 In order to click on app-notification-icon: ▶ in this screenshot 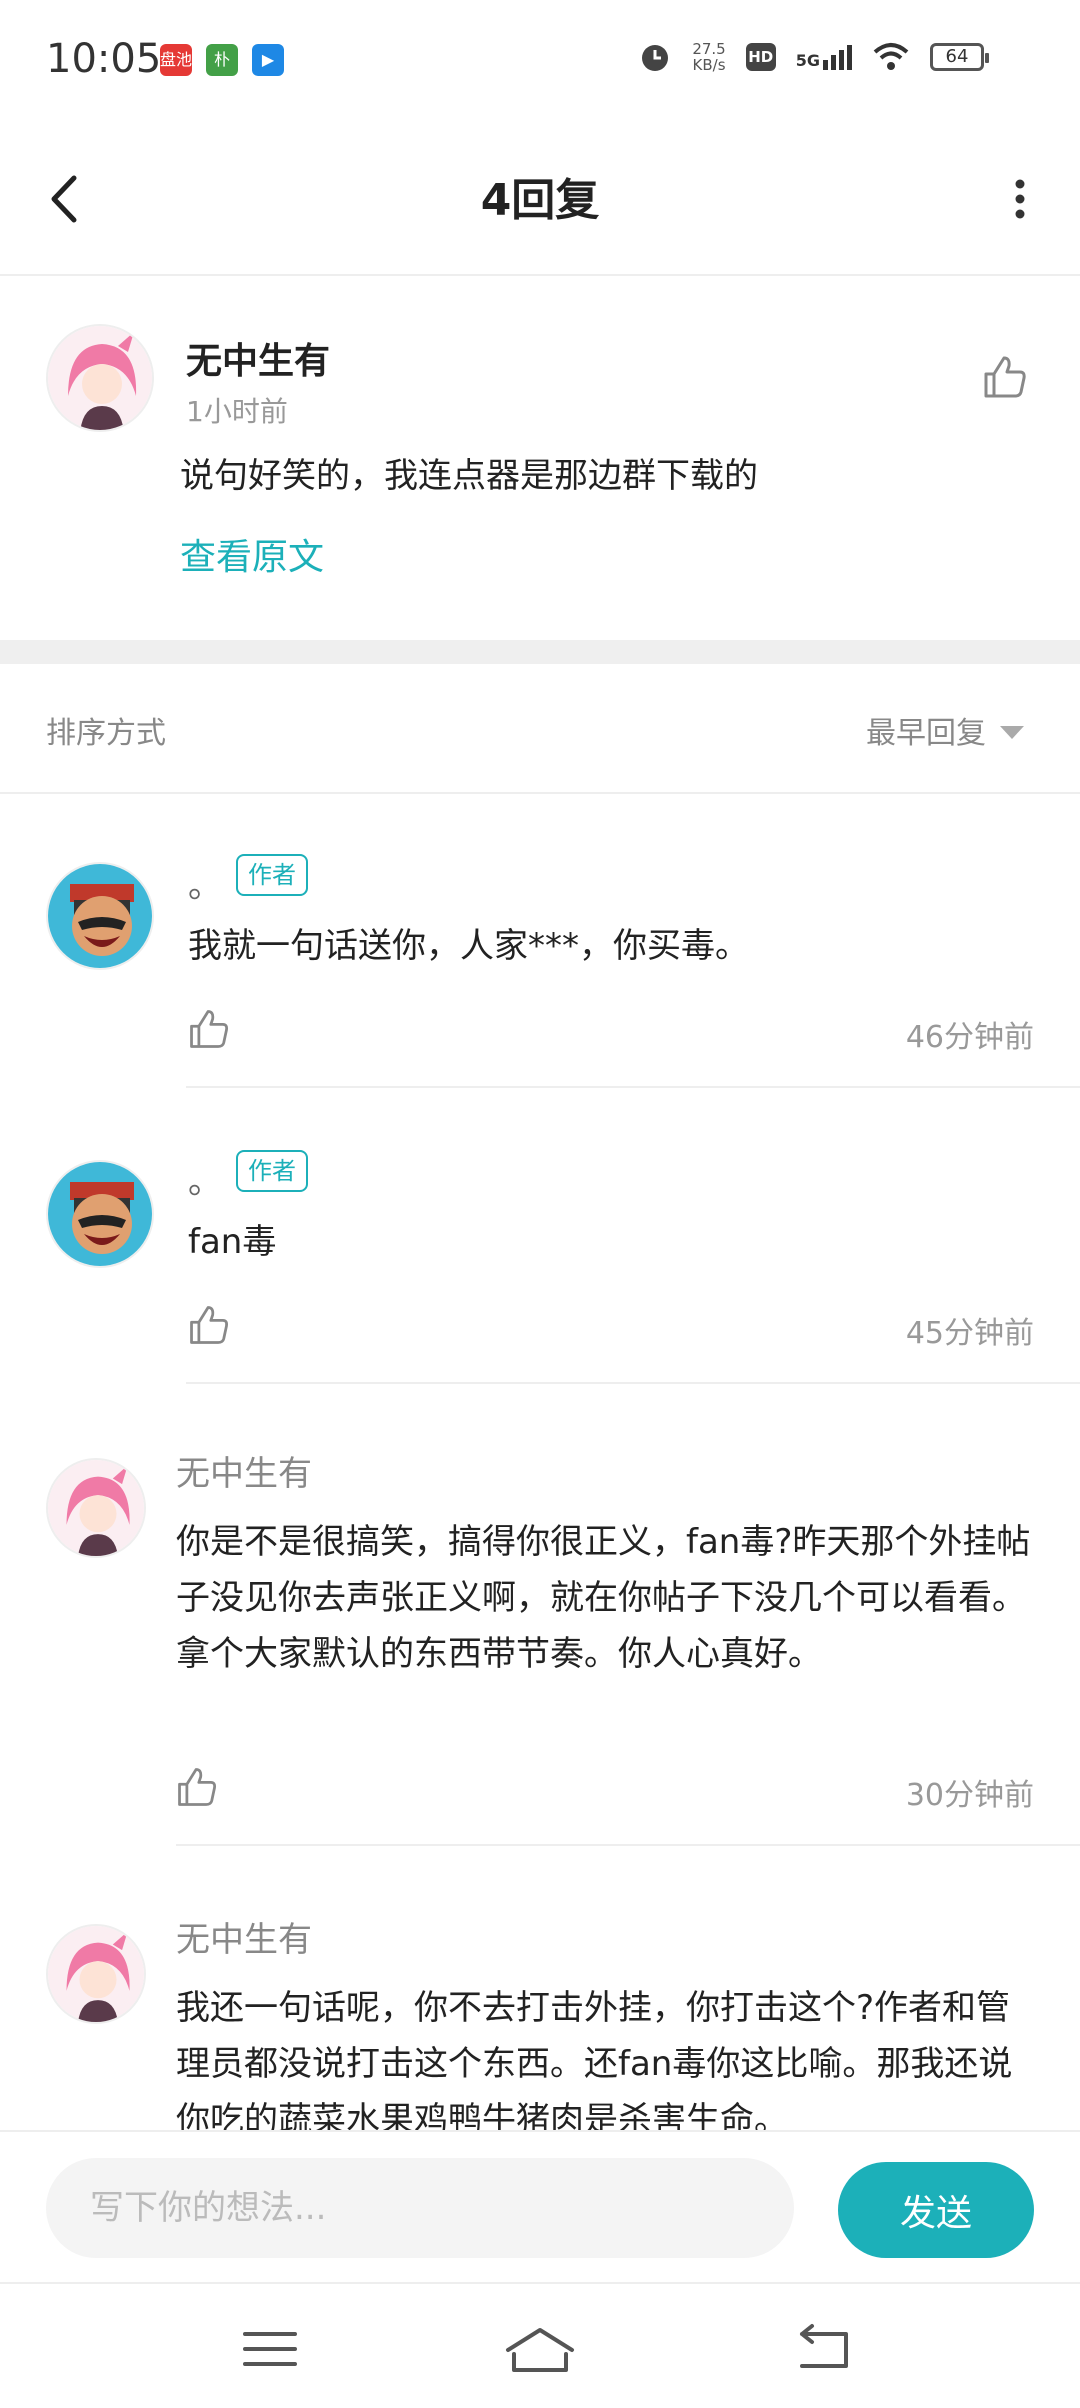, I will do `click(268, 60)`.